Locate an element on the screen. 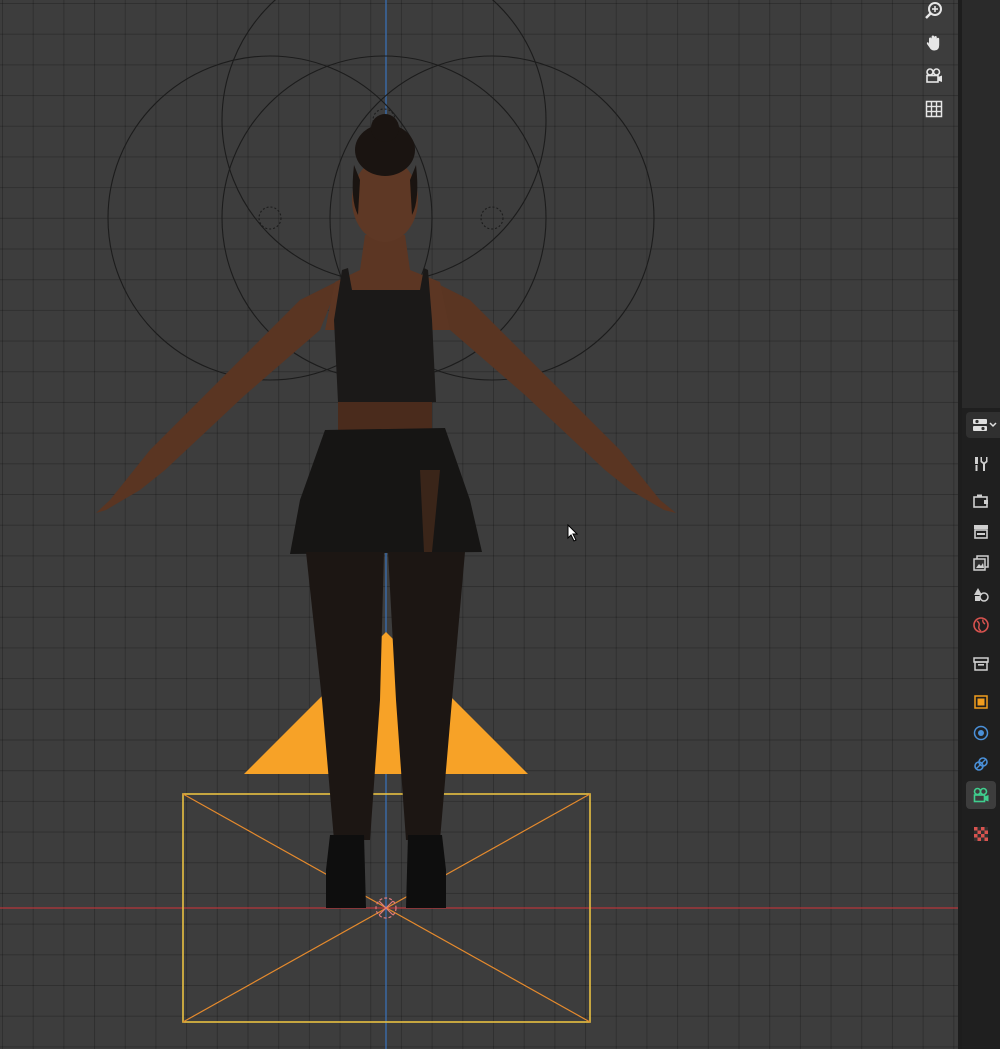 Image resolution: width=1000 pixels, height=1049 pixels. orthographic-toggle-button is located at coordinates (934, 109).